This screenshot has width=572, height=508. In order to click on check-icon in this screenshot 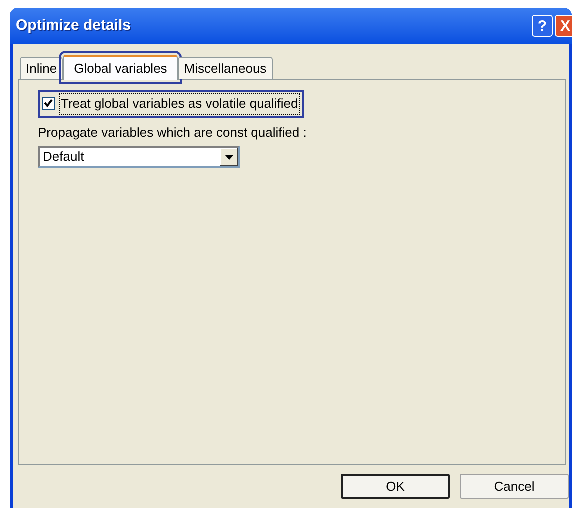, I will do `click(48, 103)`.